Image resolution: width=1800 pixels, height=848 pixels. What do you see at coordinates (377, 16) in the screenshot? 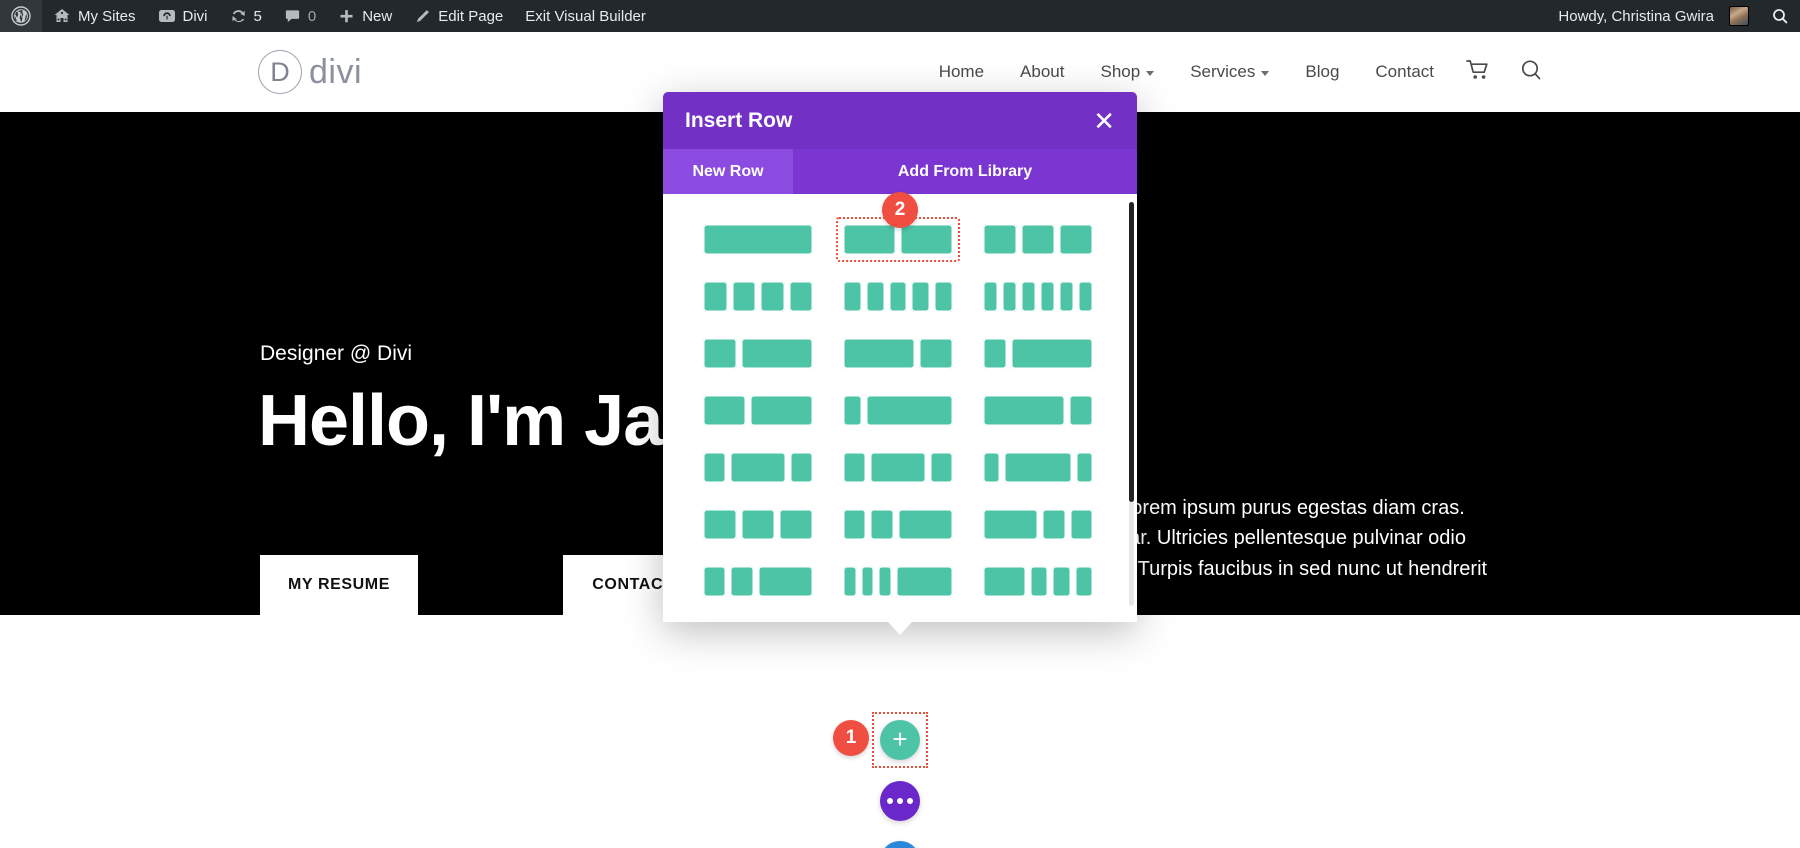
I see `admin-bar-label-new: New` at bounding box center [377, 16].